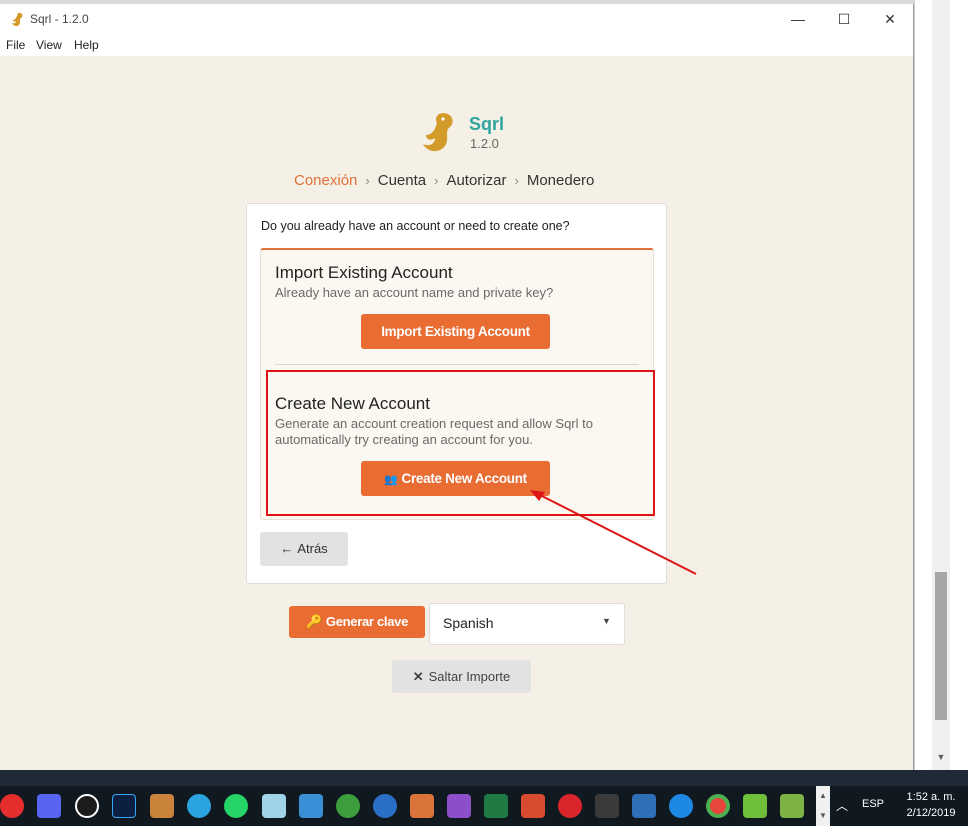 Image resolution: width=968 pixels, height=826 pixels. Describe the element at coordinates (607, 806) in the screenshot. I see `calculator-icon` at that location.